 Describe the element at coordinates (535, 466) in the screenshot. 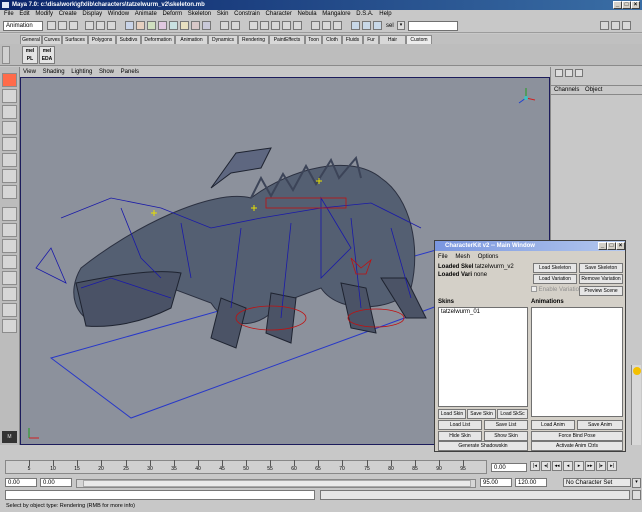

I see `goto-start-icon: |◂` at that location.